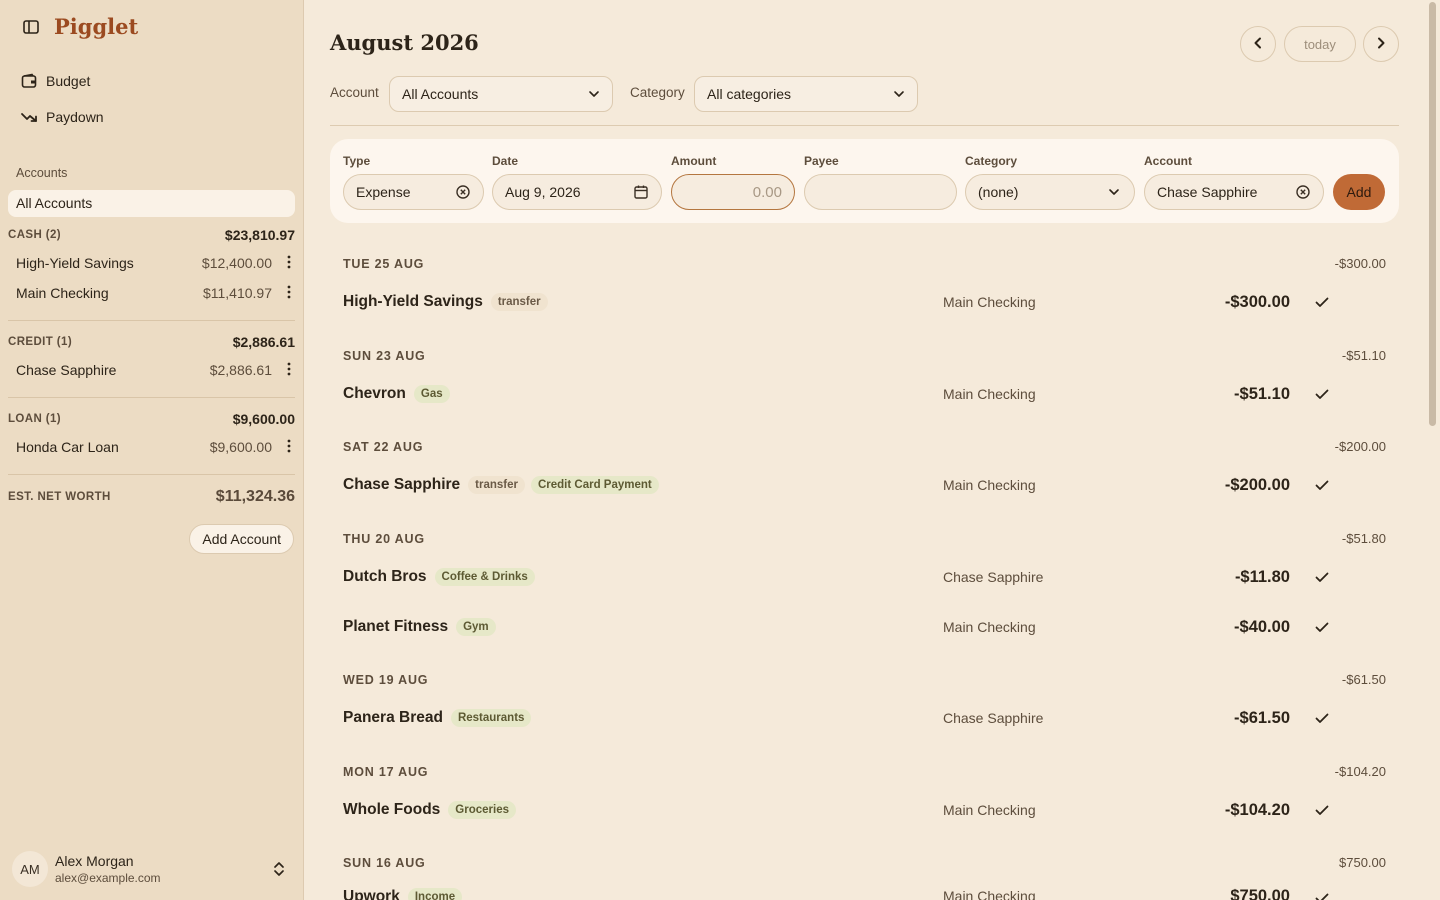  Describe the element at coordinates (113, 370) in the screenshot. I see `account-name: Chase Sapphire` at that location.